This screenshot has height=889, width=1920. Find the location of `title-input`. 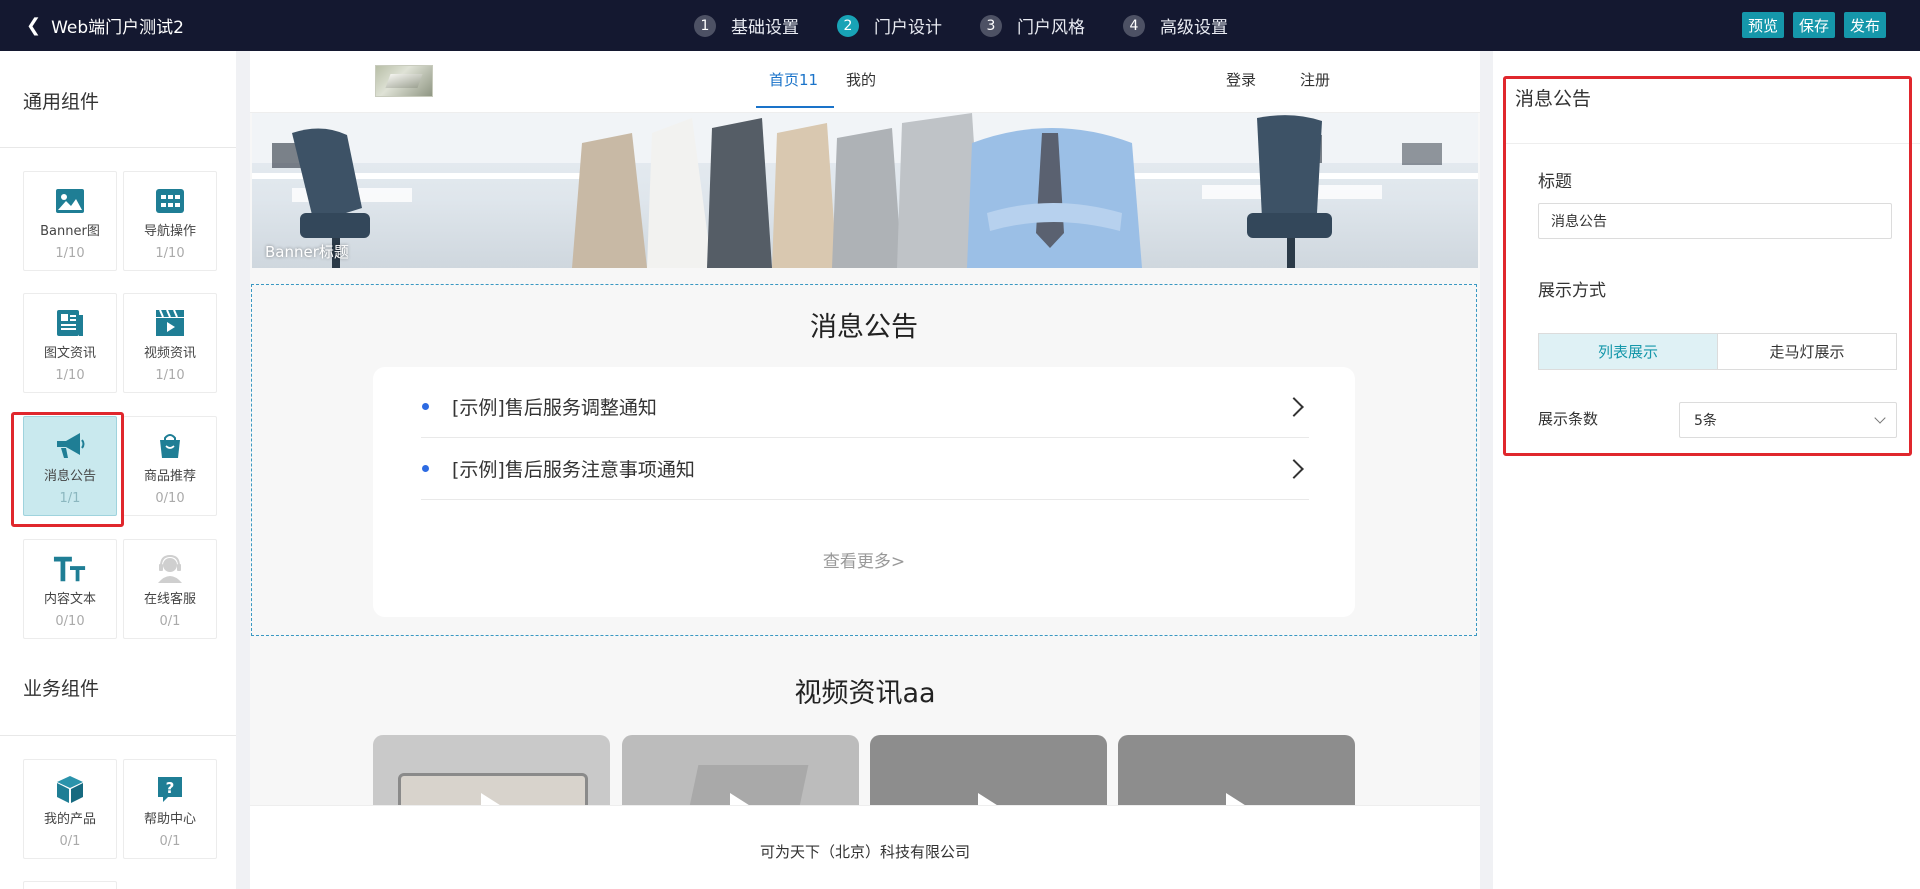

title-input is located at coordinates (1715, 221).